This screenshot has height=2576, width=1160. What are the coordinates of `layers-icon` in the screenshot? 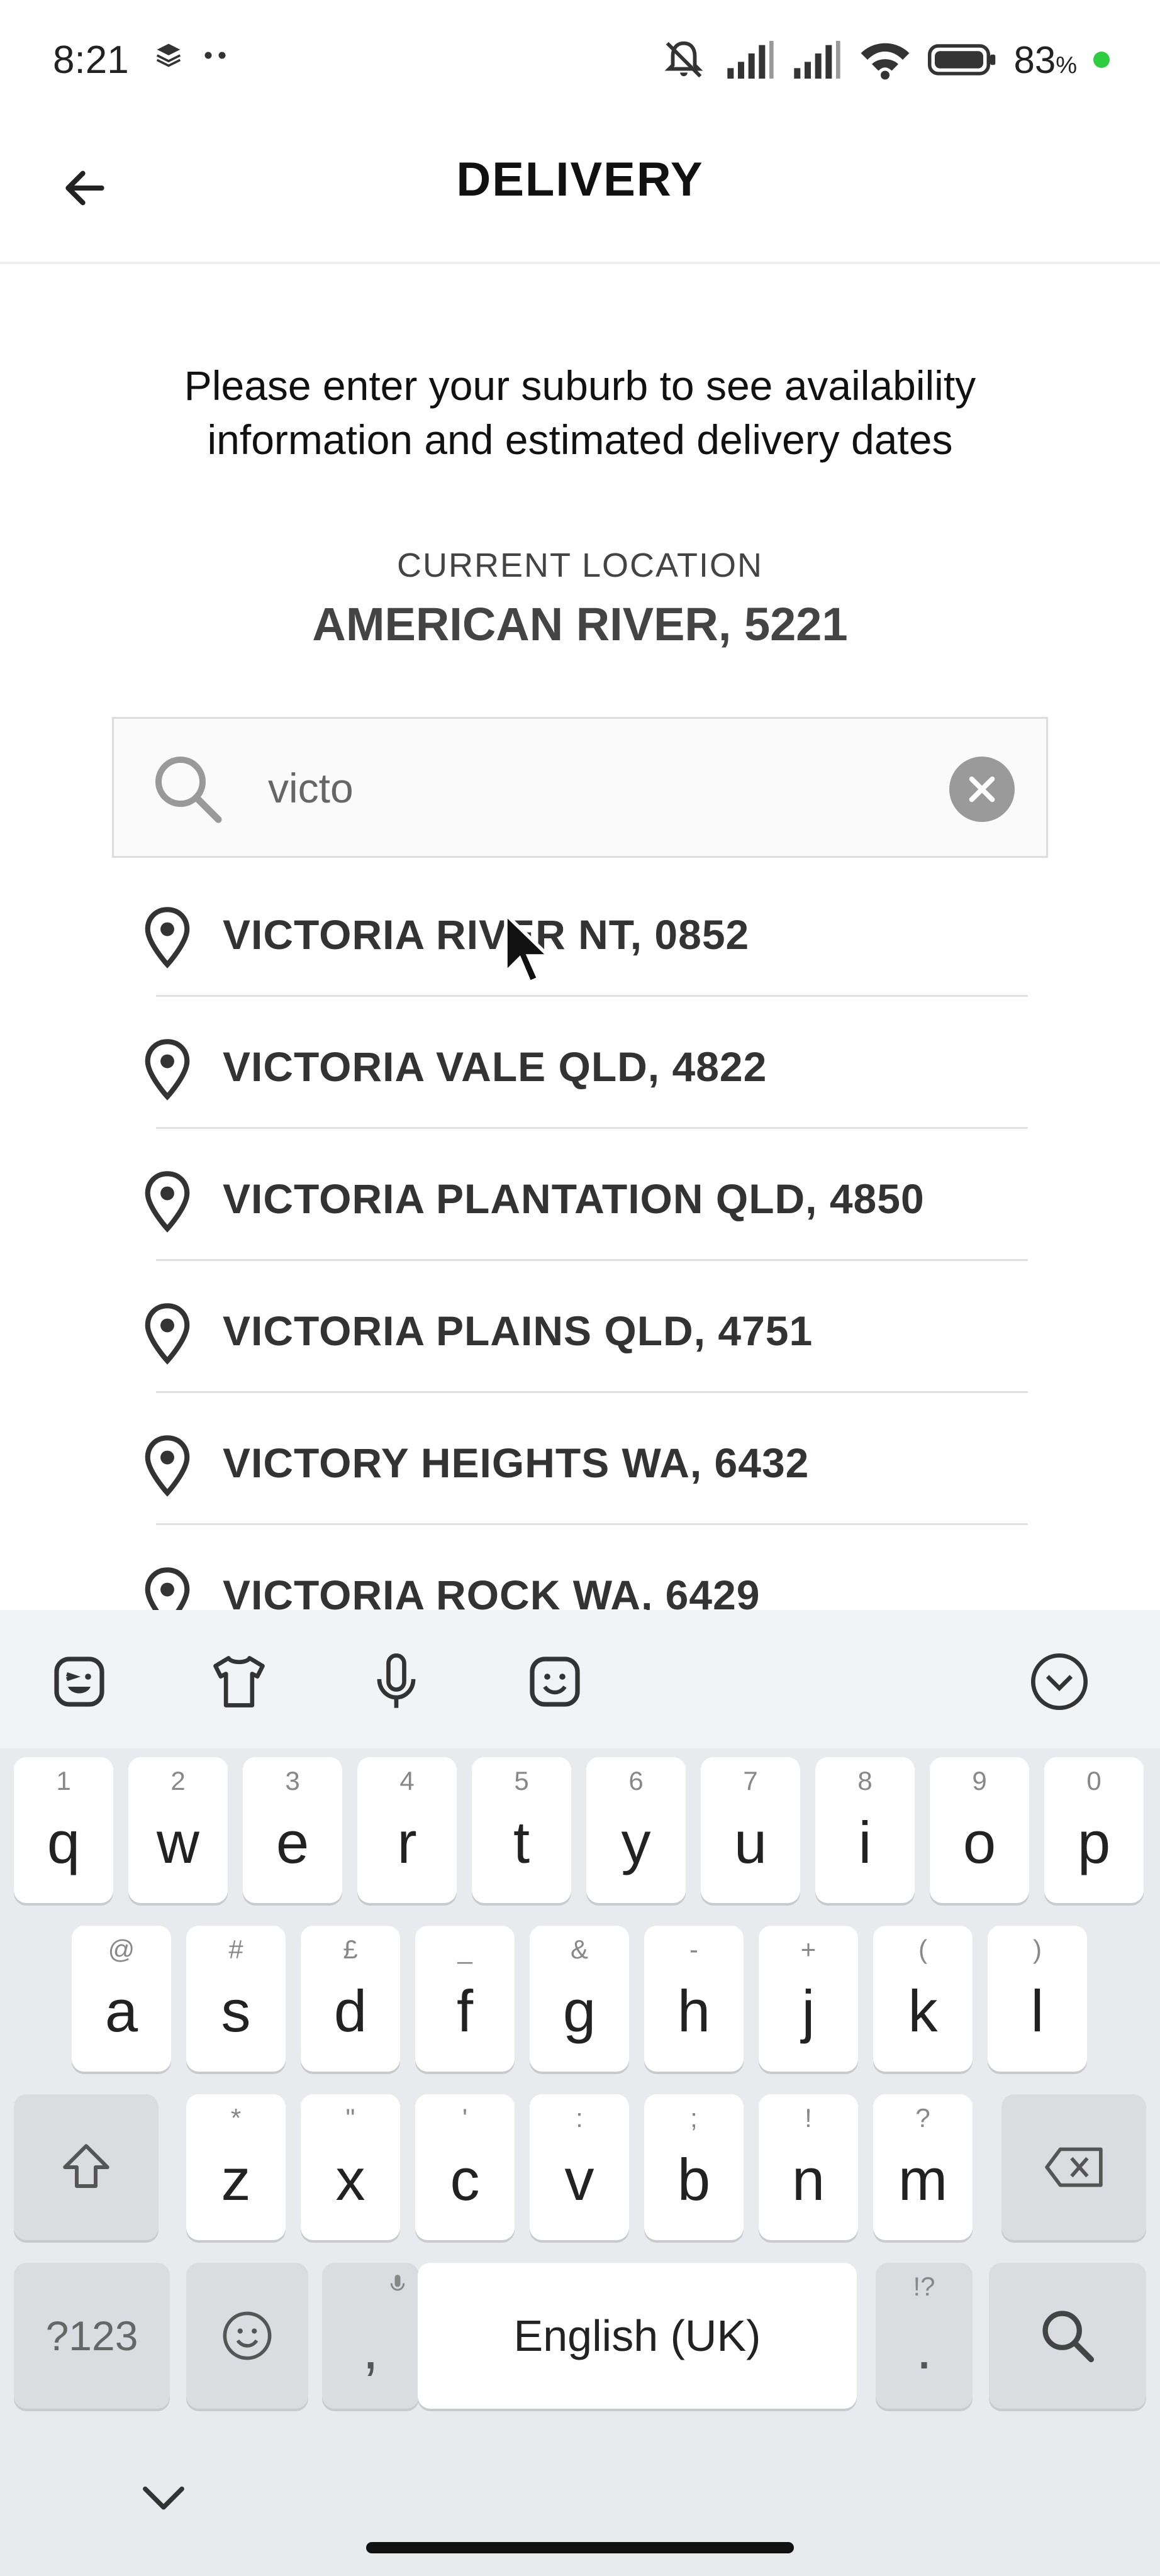 It's located at (168, 55).